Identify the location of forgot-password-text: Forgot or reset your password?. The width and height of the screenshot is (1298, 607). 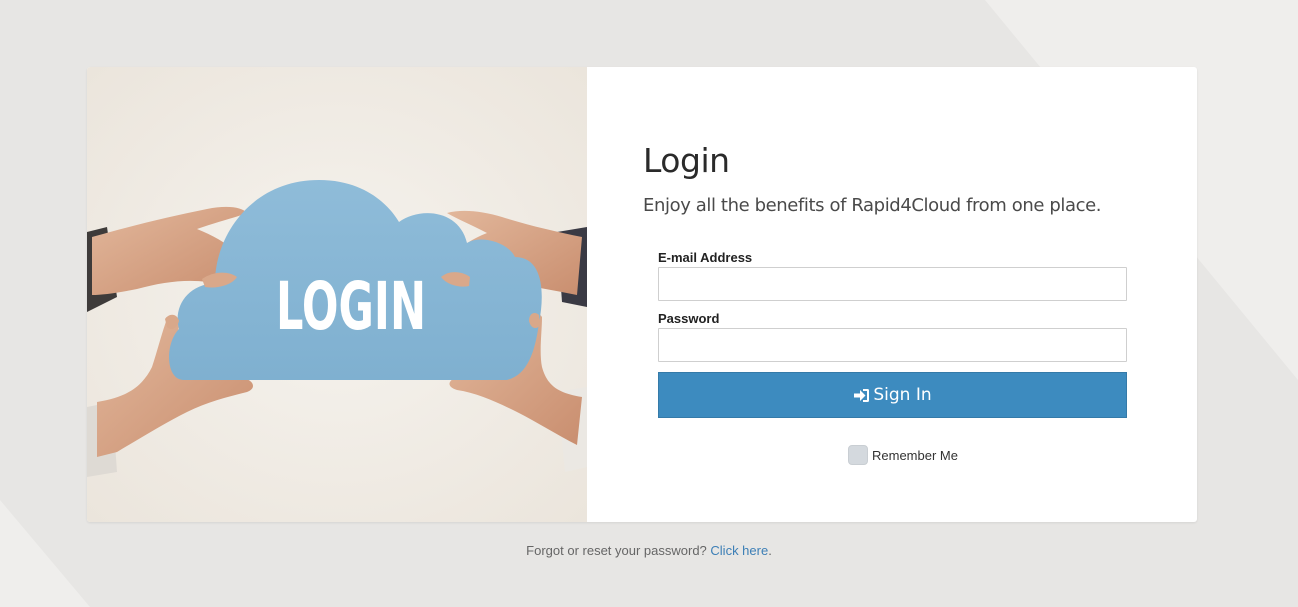
(618, 550).